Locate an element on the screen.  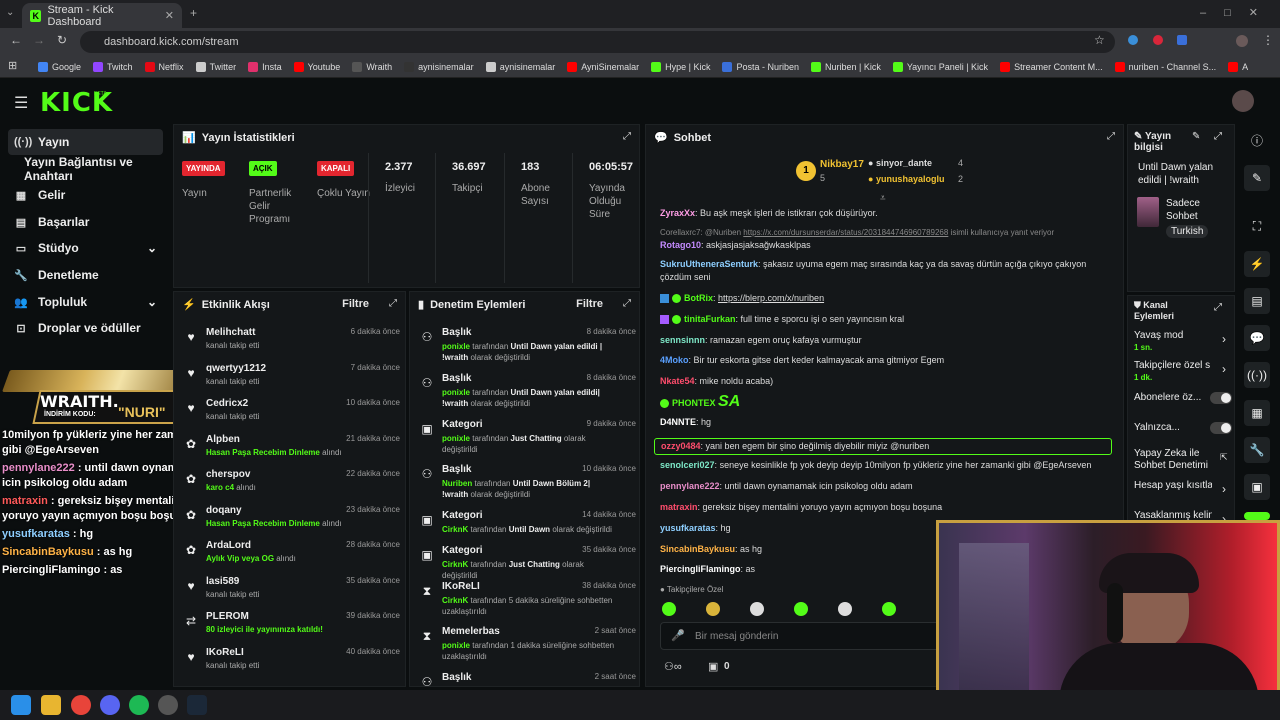
bookmark-item: AyniSinemalar is located at coordinates (603, 67).